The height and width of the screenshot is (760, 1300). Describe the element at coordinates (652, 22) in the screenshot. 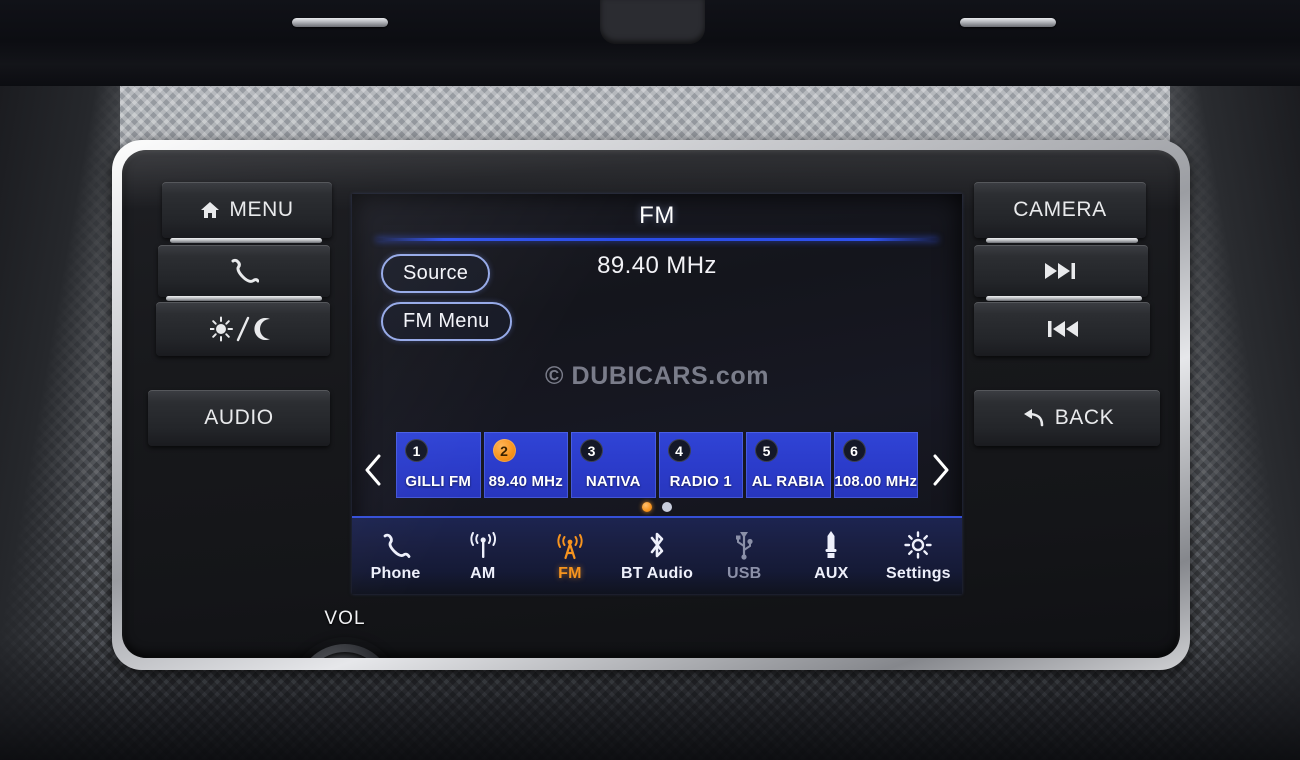

I see `center-vent-block` at that location.